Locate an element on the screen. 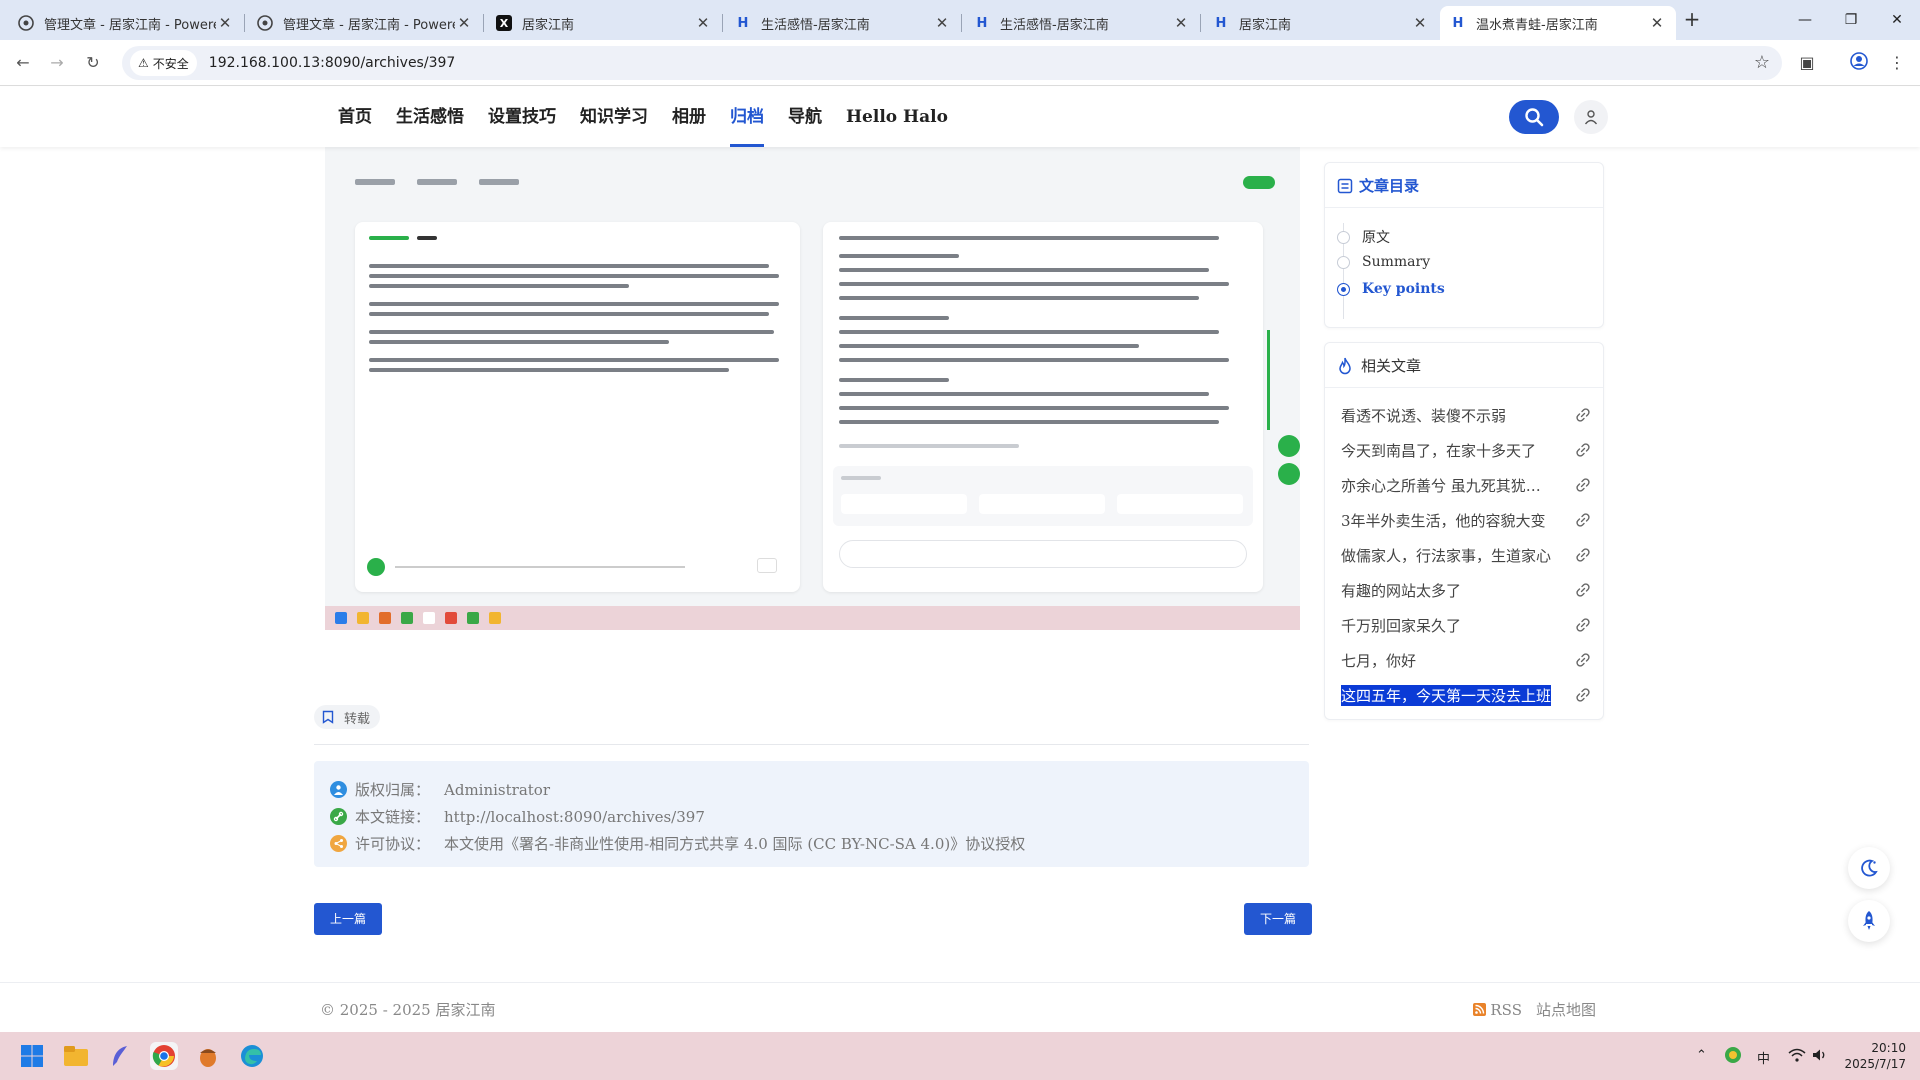 The height and width of the screenshot is (1080, 1920). back-icon: ← is located at coordinates (23, 63).